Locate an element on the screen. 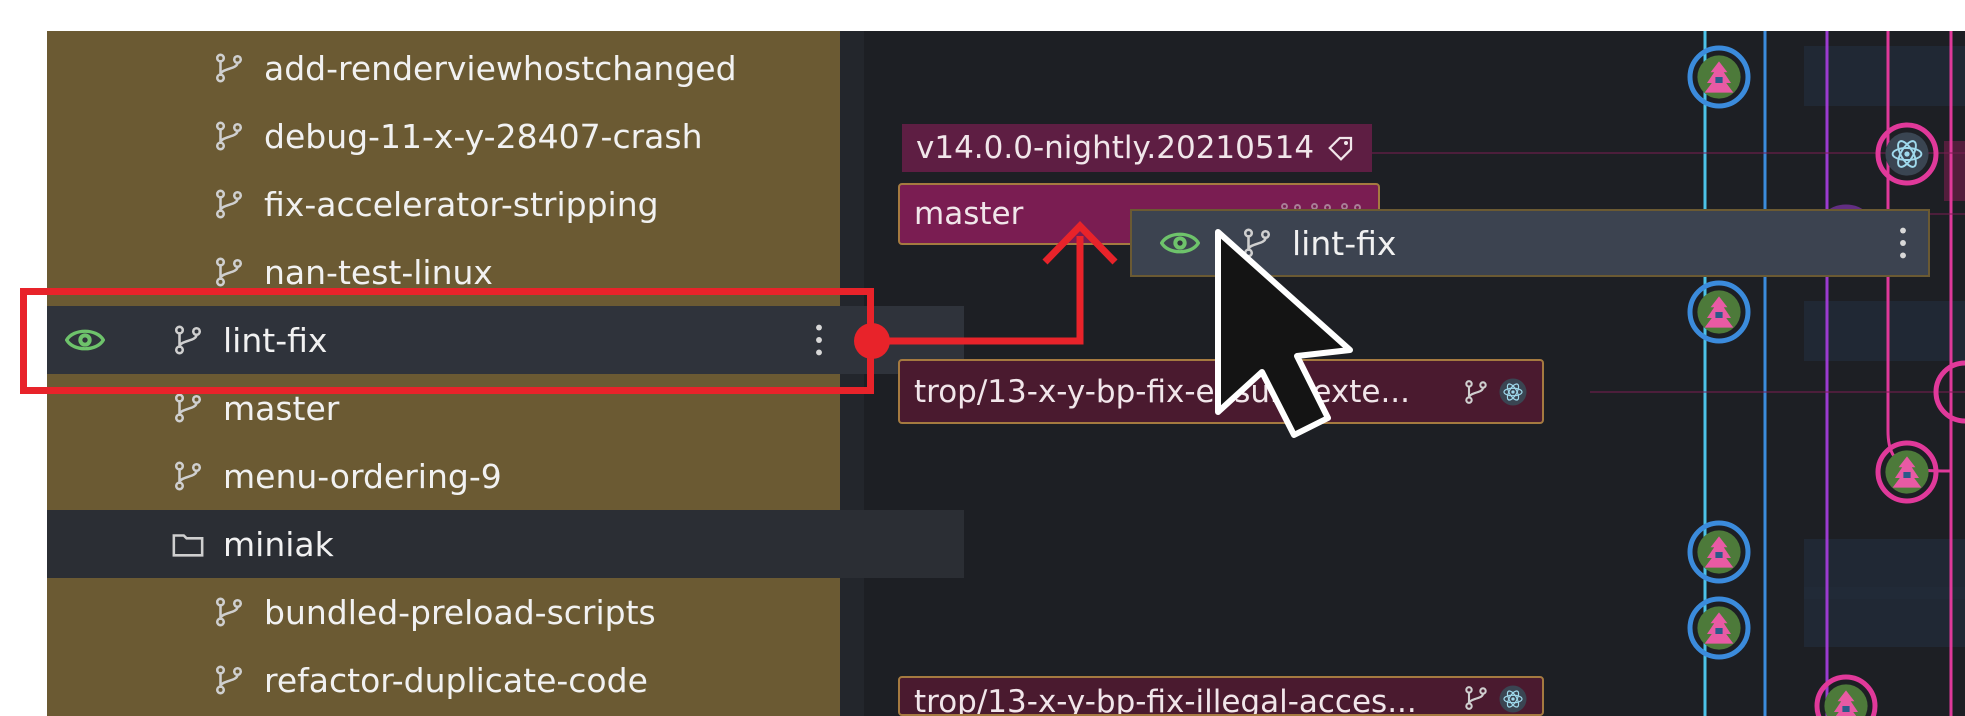 This screenshot has height=716, width=1965. highlight-box is located at coordinates (447, 341).